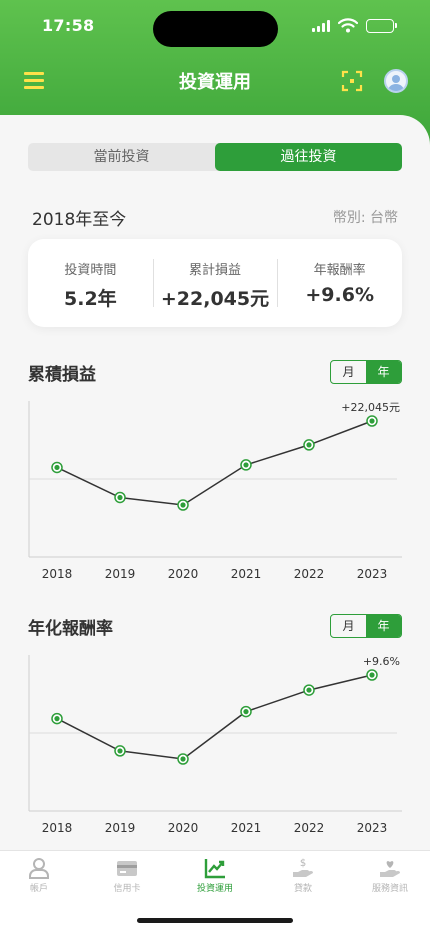  I want to click on scan-qr-icon, so click(352, 81).